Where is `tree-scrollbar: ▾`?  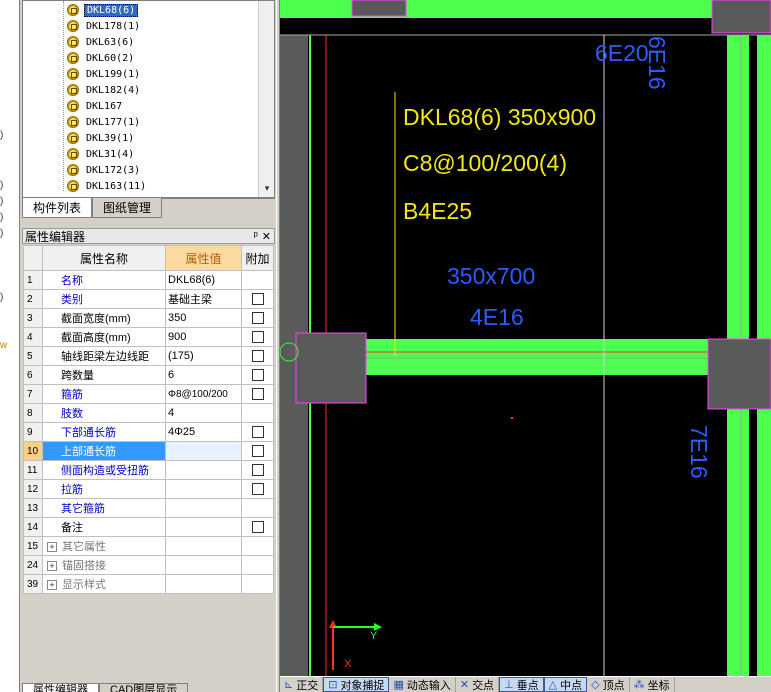
tree-scrollbar: ▾ is located at coordinates (266, 99).